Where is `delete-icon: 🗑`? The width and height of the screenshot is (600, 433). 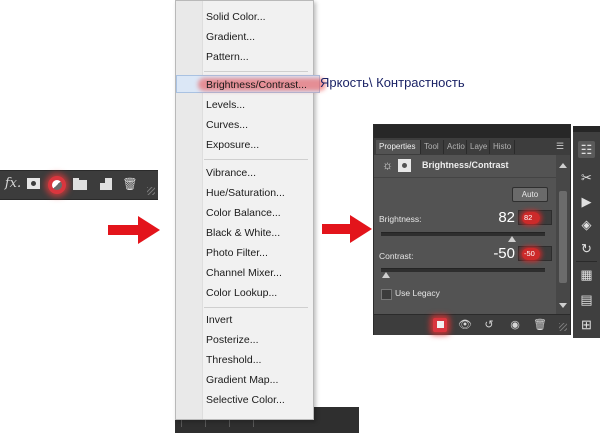 delete-icon: 🗑 is located at coordinates (540, 325).